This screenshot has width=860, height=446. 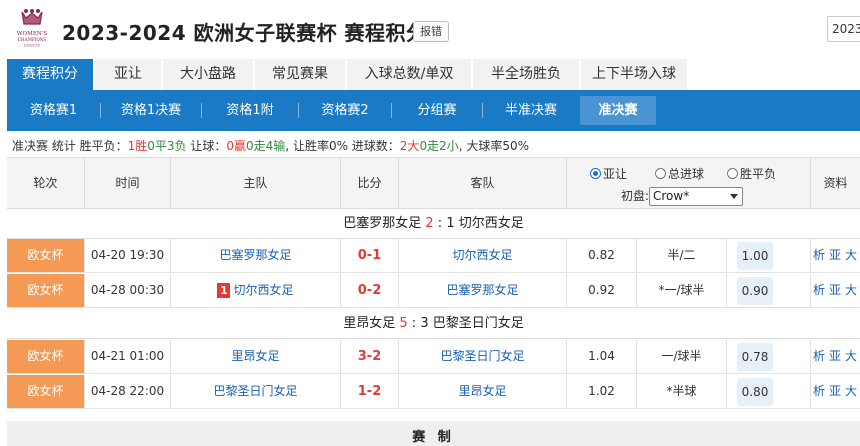 I want to click on radio-total-goals: 总进球, so click(x=679, y=174).